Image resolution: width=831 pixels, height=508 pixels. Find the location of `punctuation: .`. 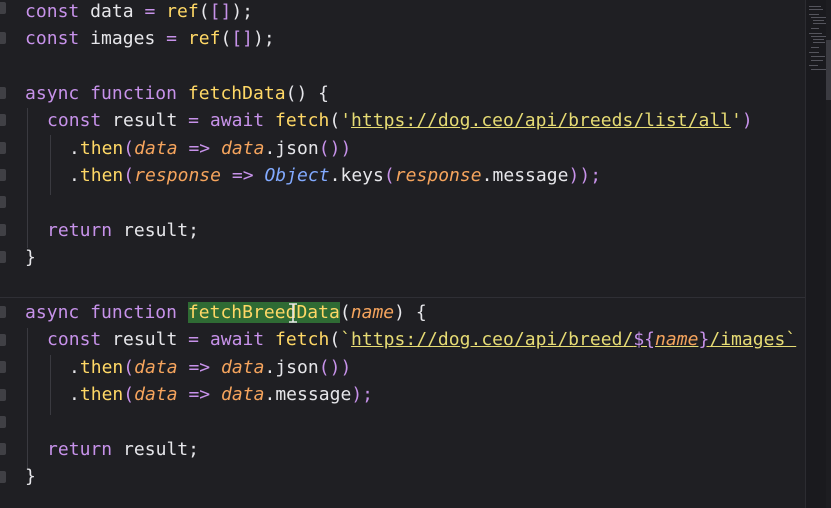

punctuation: . is located at coordinates (74, 148).